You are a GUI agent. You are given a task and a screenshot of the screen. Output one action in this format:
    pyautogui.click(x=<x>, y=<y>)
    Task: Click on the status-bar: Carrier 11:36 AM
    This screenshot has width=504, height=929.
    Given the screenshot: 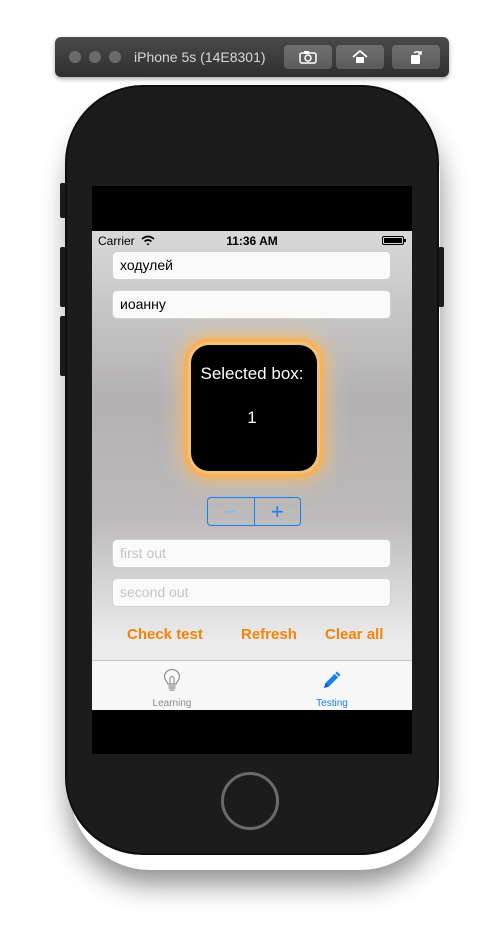 What is the action you would take?
    pyautogui.click(x=252, y=241)
    